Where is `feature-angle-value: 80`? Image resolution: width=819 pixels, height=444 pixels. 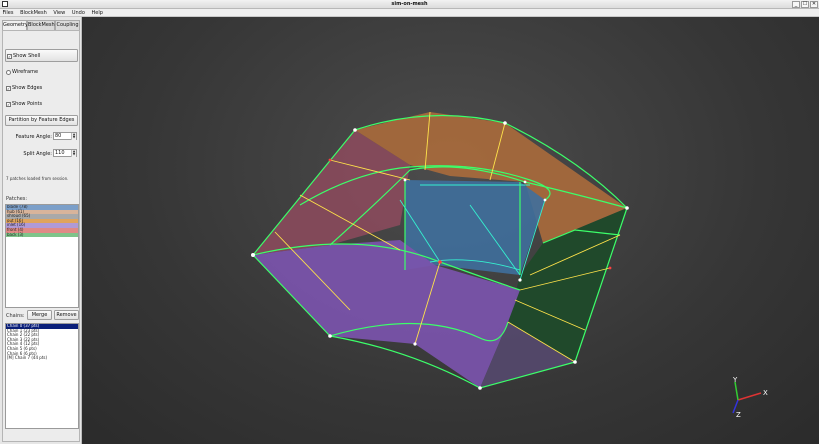
feature-angle-value: 80 is located at coordinates (58, 136).